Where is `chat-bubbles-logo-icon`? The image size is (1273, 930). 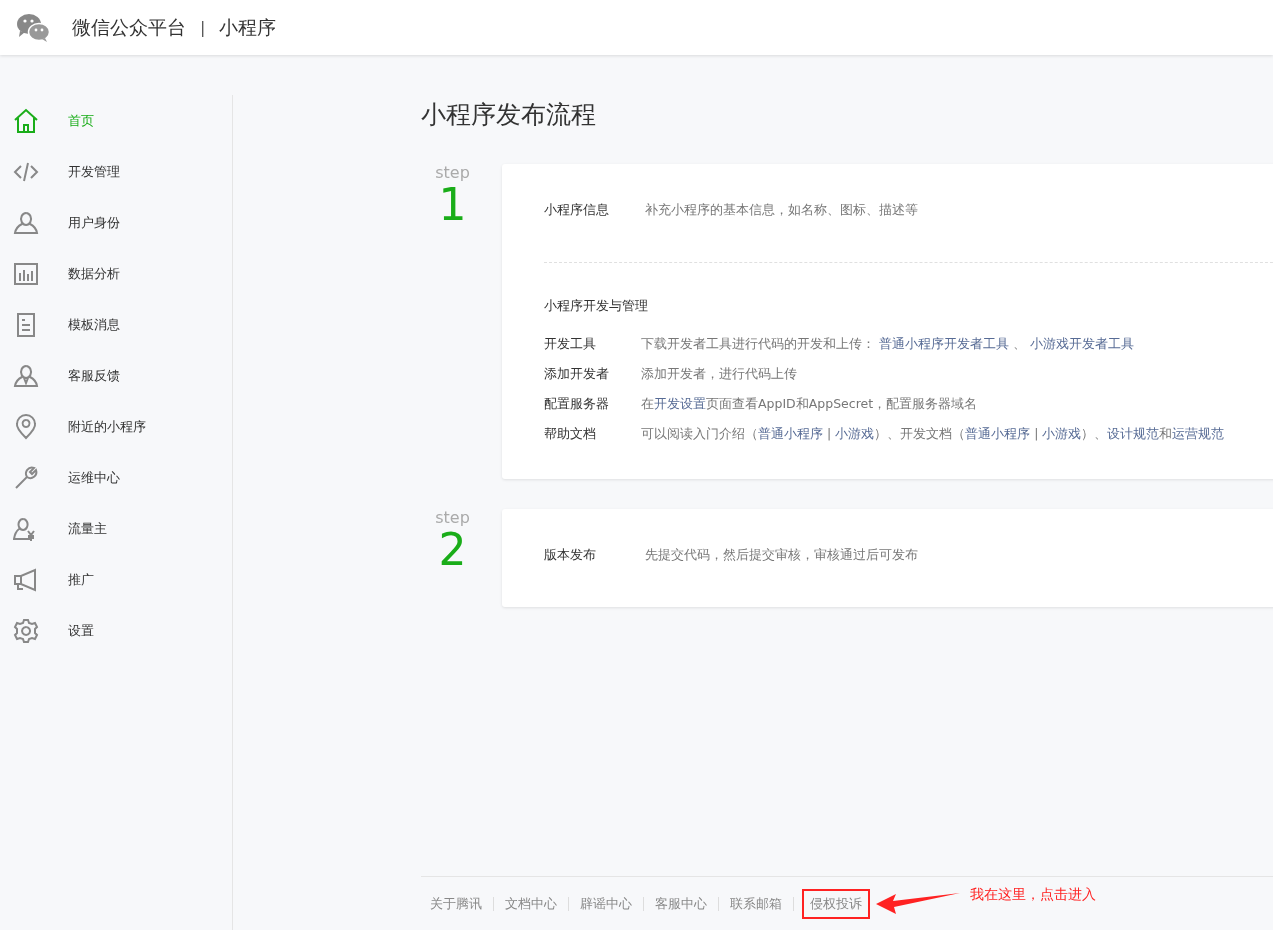
chat-bubbles-logo-icon is located at coordinates (33, 27).